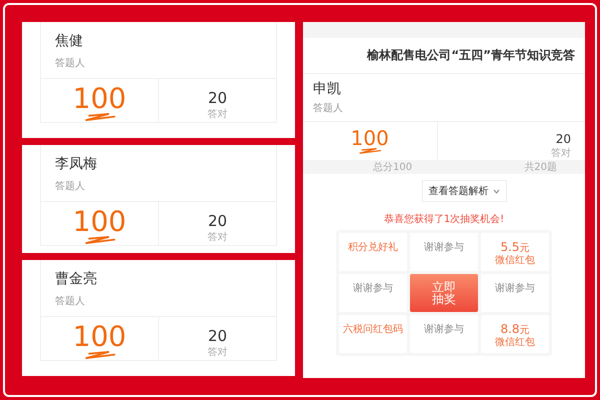 Image resolution: width=600 pixels, height=400 pixels. I want to click on question-count-label: 共20题, so click(540, 167).